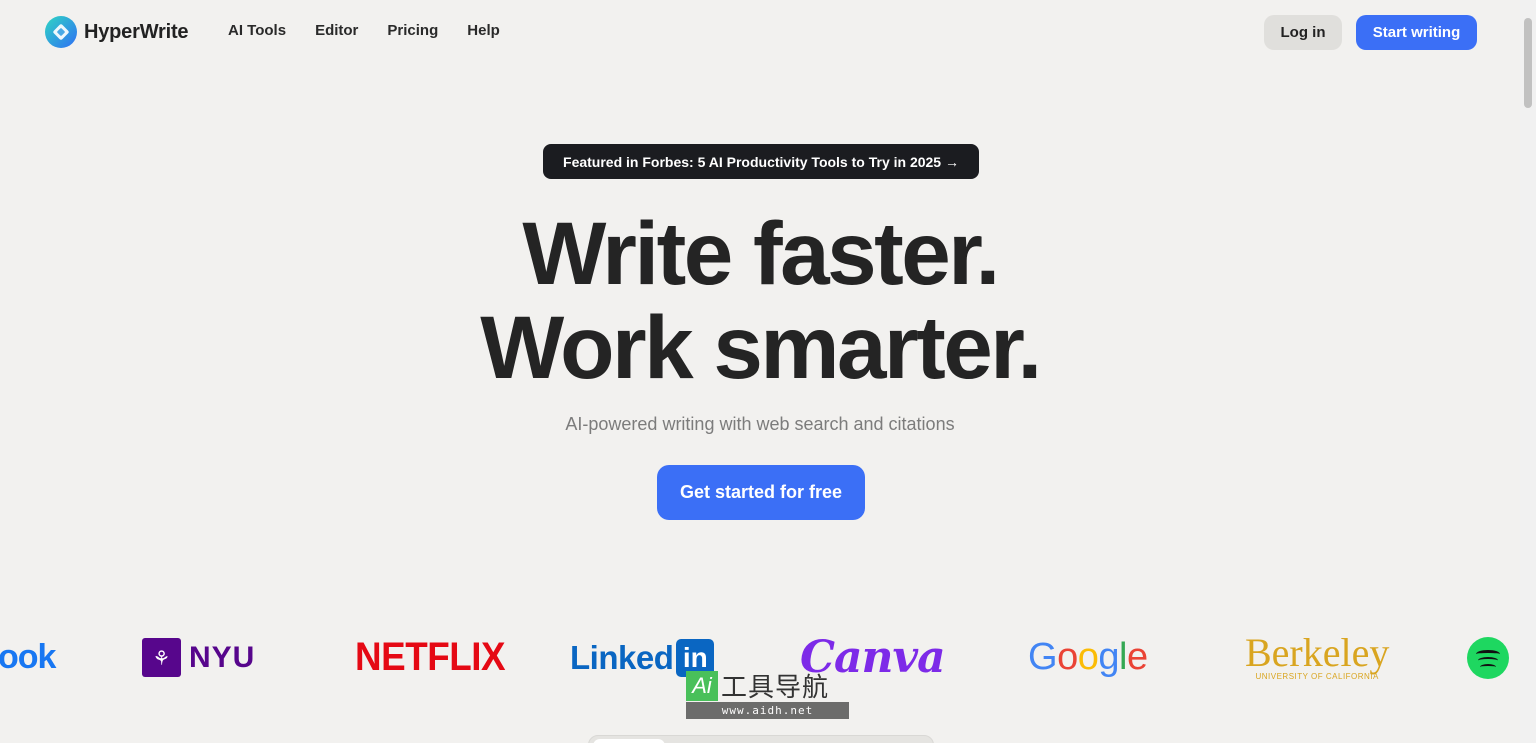 Image resolution: width=1536 pixels, height=743 pixels. Describe the element at coordinates (336, 30) in the screenshot. I see `nav-editor: Editor` at that location.